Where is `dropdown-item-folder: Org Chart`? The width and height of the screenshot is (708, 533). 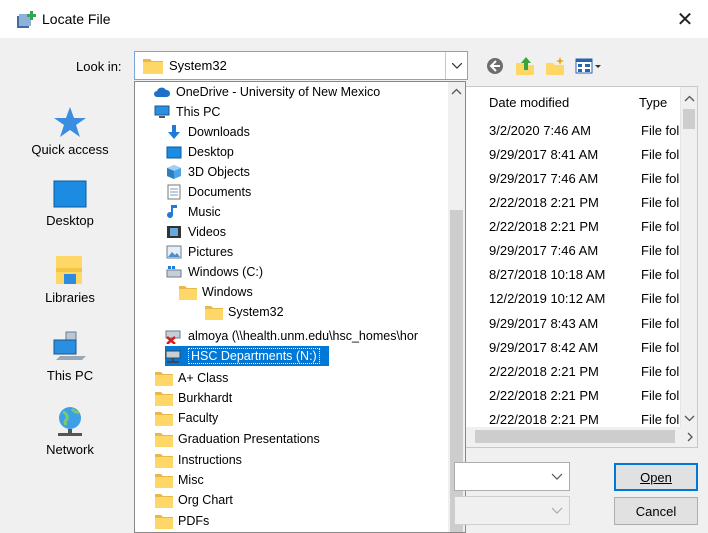 dropdown-item-folder: Org Chart is located at coordinates (194, 500).